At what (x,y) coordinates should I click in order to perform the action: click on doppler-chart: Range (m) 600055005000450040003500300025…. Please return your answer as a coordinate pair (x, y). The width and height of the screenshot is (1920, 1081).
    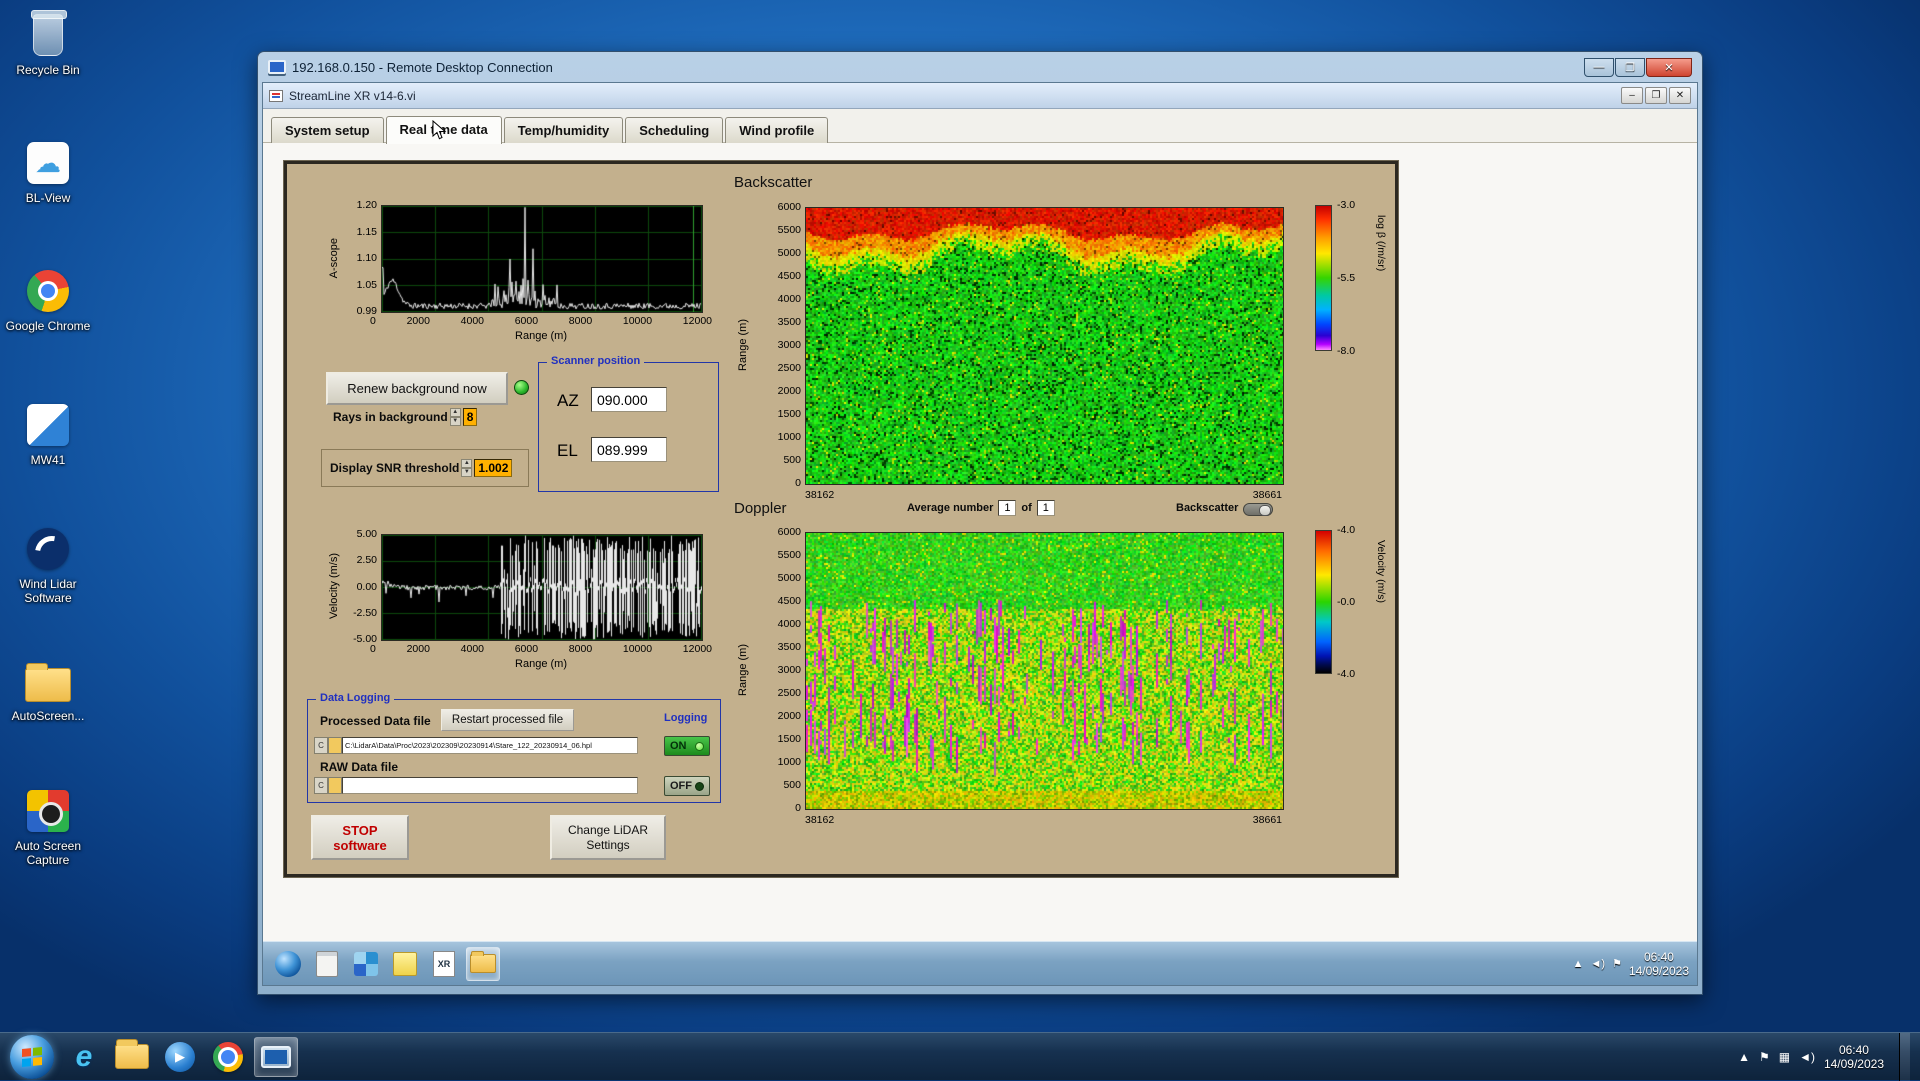
    Looking at the image, I should click on (1057, 677).